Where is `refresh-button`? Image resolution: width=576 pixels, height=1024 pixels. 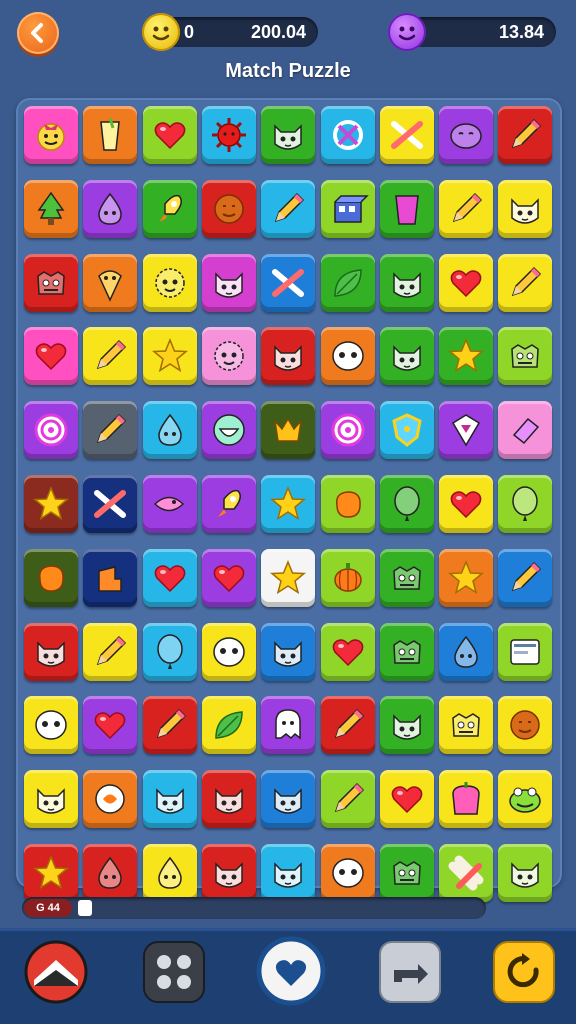
refresh-button is located at coordinates (524, 973).